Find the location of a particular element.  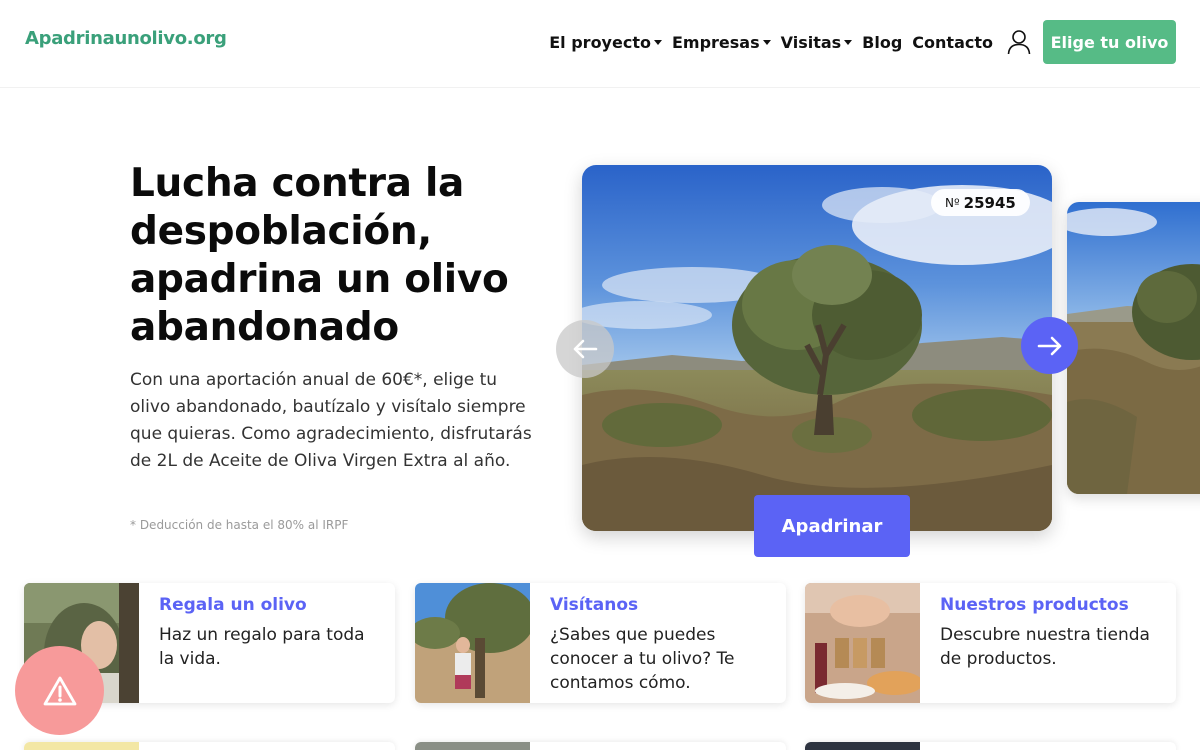

accessibility-alert-button is located at coordinates (59, 690).